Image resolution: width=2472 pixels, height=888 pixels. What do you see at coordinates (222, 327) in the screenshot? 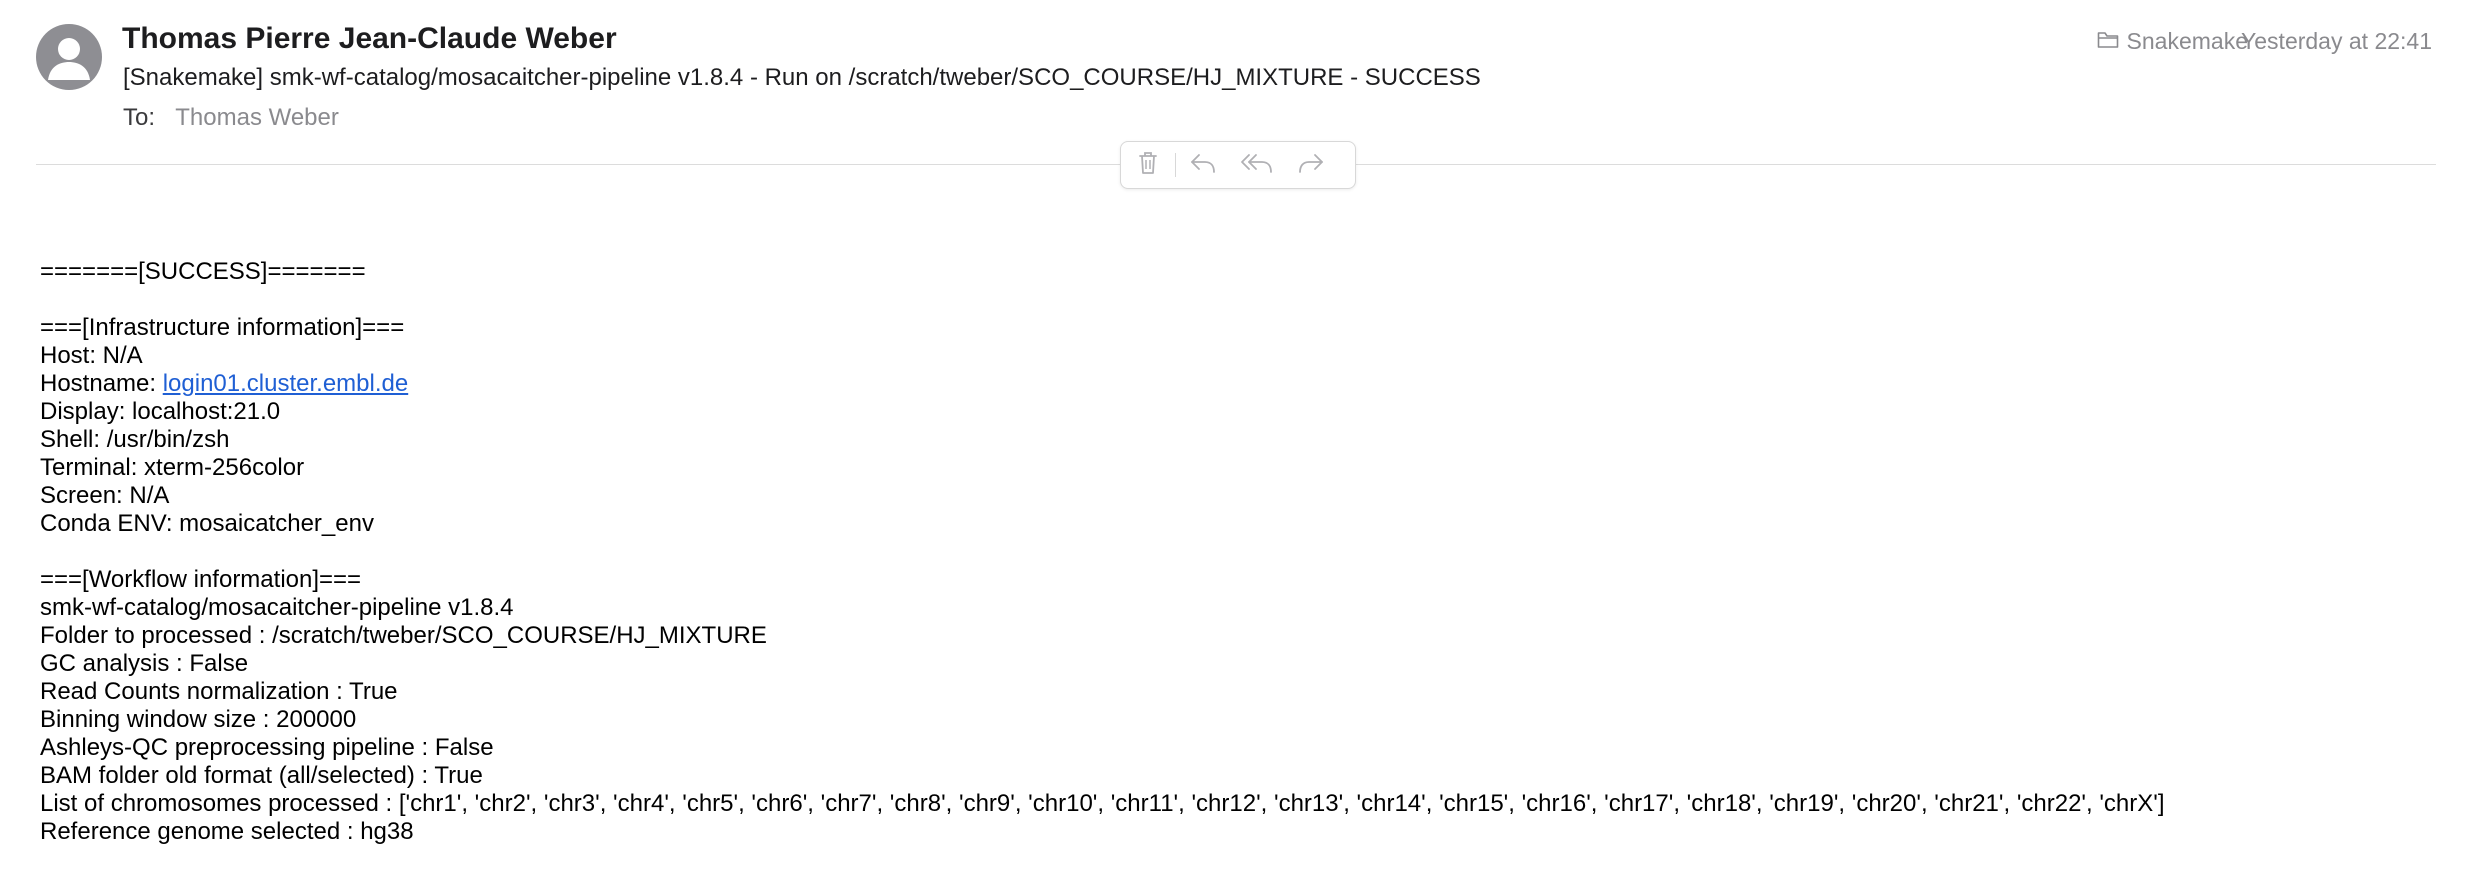
I see `infrastructure-header: ===[Infrastructure information]===` at bounding box center [222, 327].